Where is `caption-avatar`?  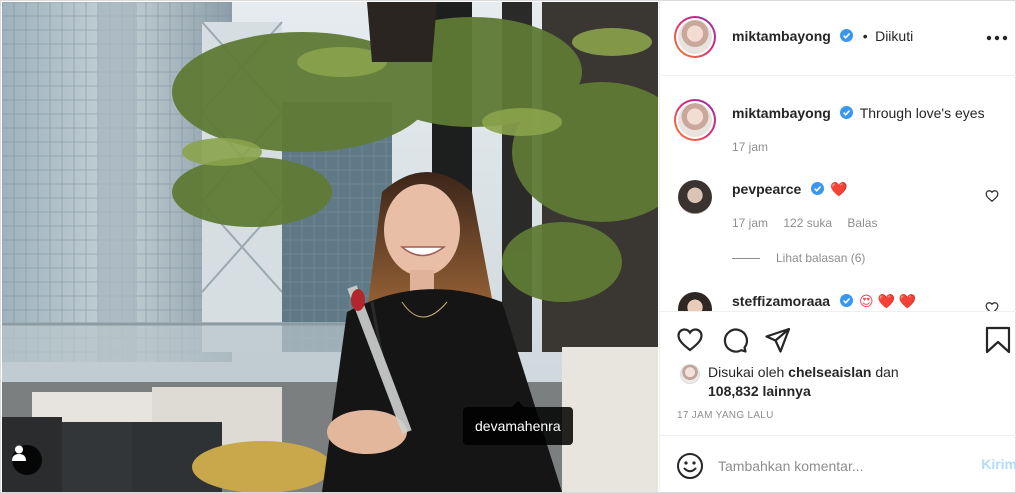
caption-avatar is located at coordinates (695, 120).